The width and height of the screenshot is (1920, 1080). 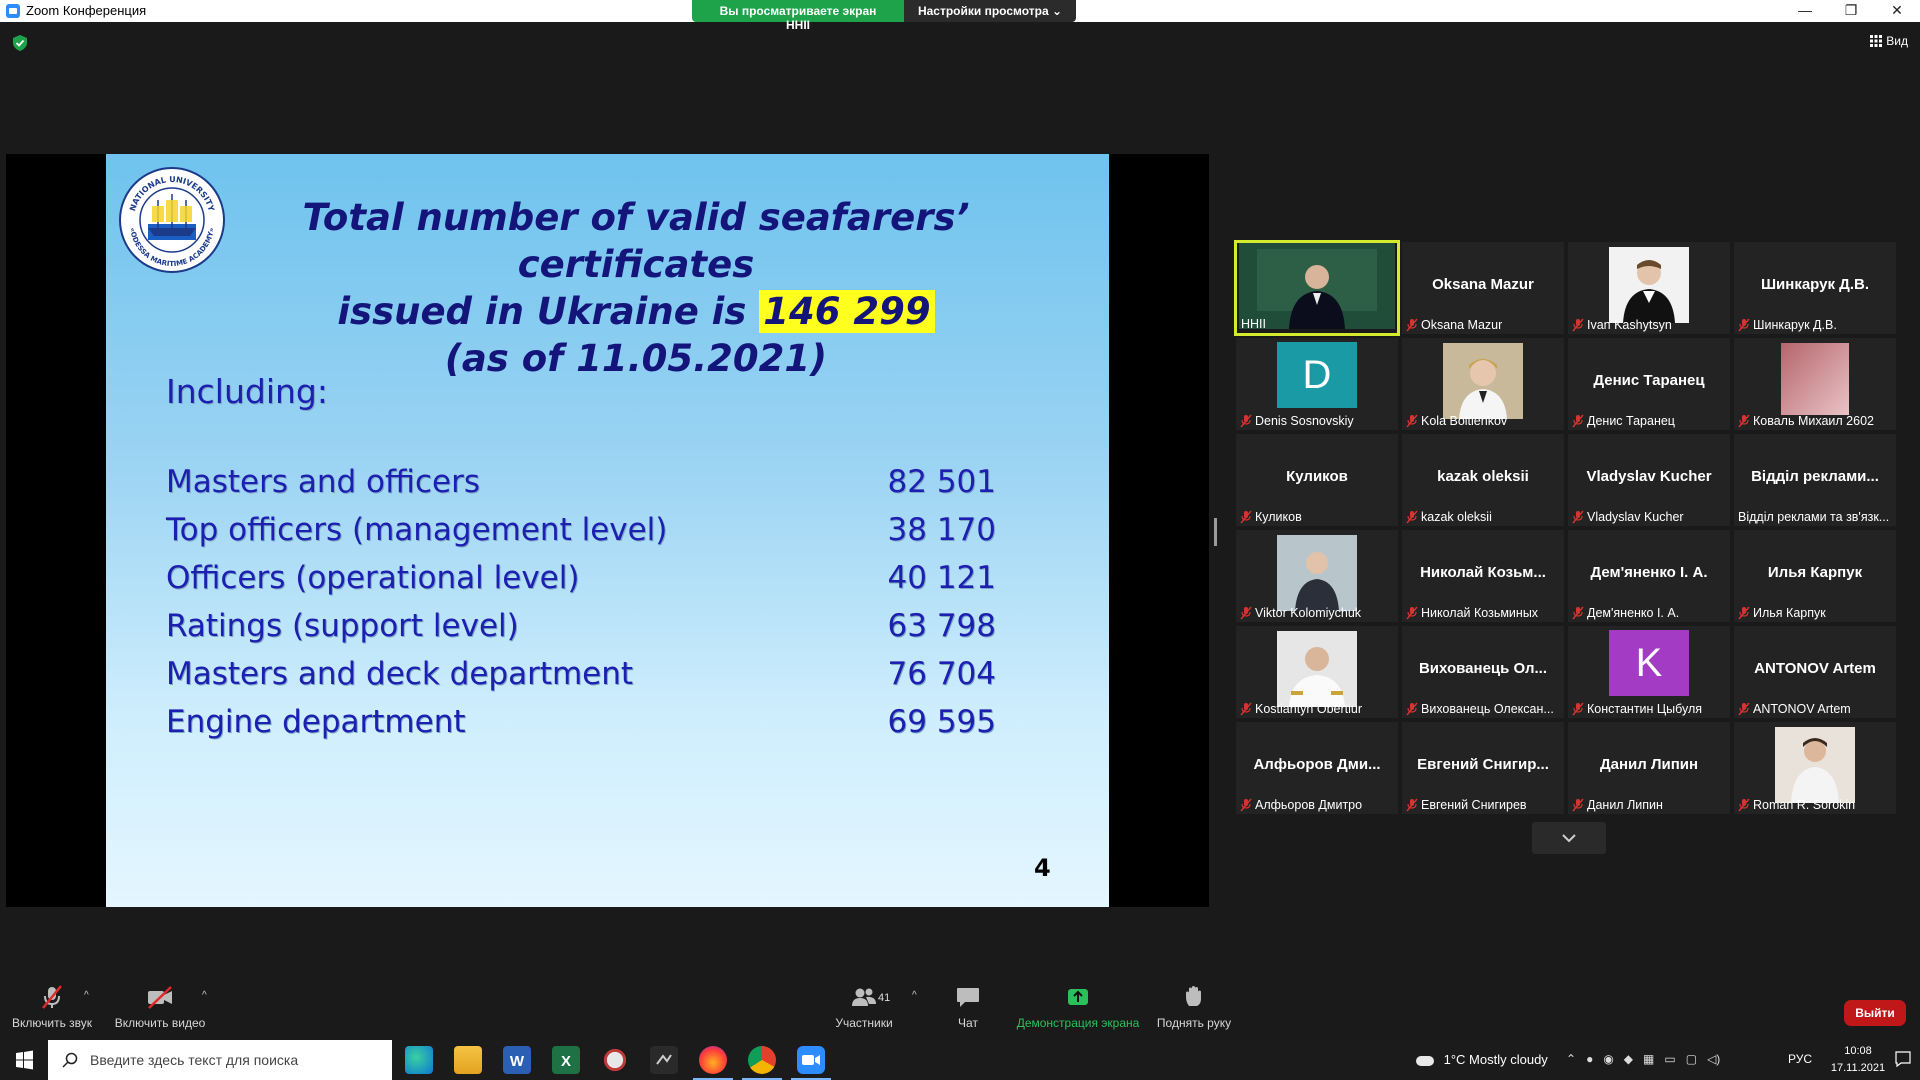 I want to click on gallery-next-page-button, so click(x=1569, y=838).